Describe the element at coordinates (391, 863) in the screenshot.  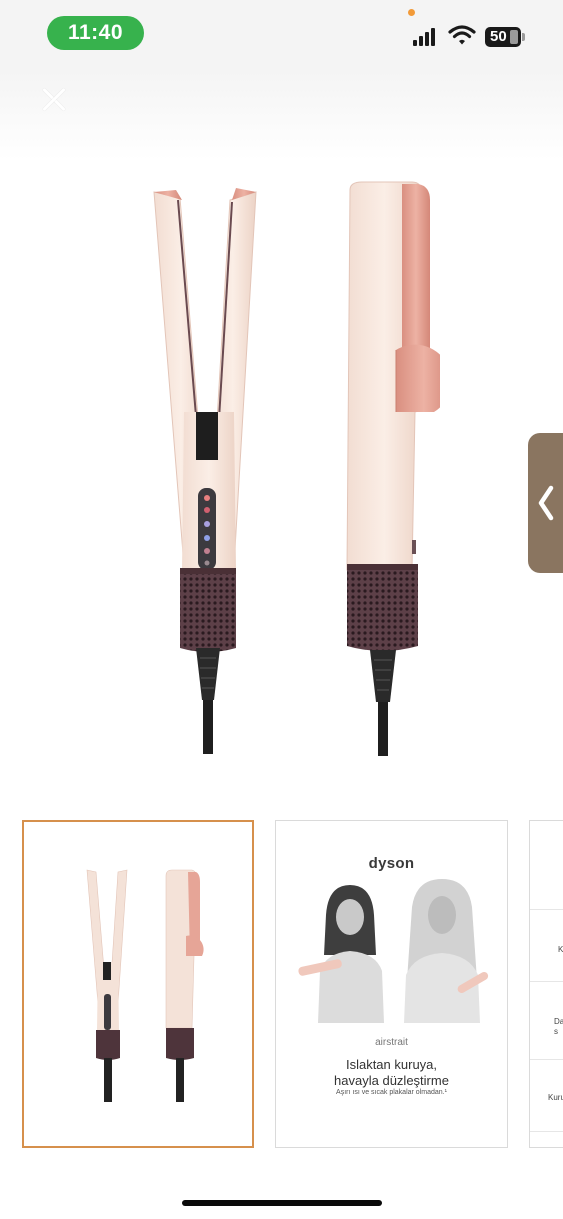
I see `brochure-brand: dyson` at that location.